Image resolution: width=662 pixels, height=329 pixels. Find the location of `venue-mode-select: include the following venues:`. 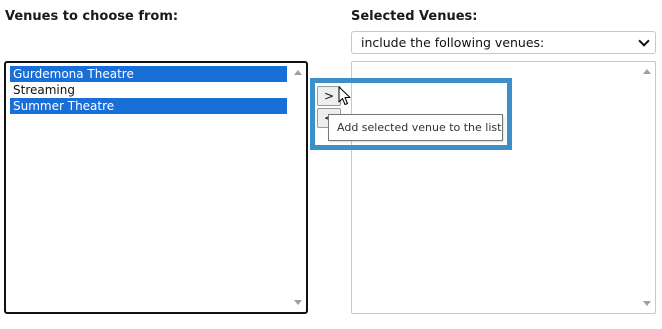

venue-mode-select: include the following venues: is located at coordinates (503, 42).